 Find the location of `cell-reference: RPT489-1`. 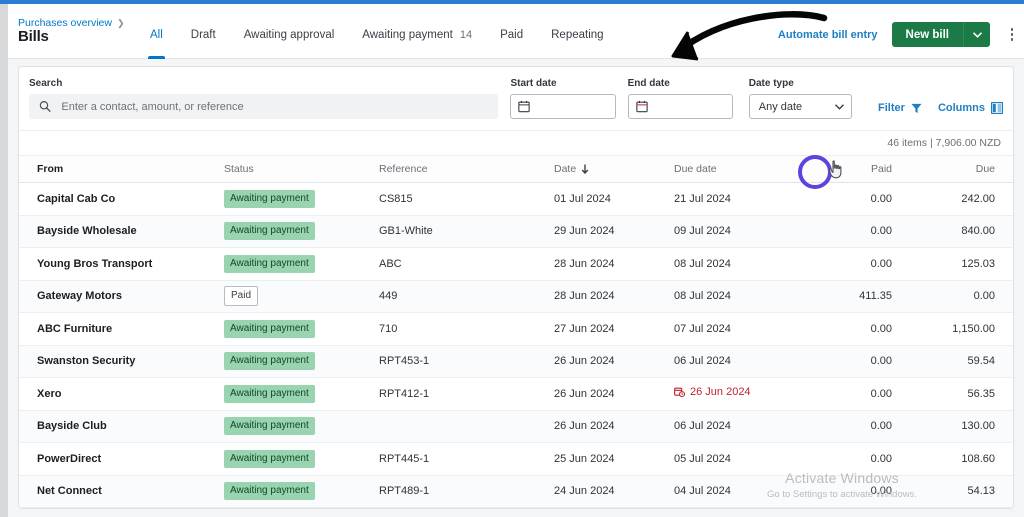

cell-reference: RPT489-1 is located at coordinates (466, 491).